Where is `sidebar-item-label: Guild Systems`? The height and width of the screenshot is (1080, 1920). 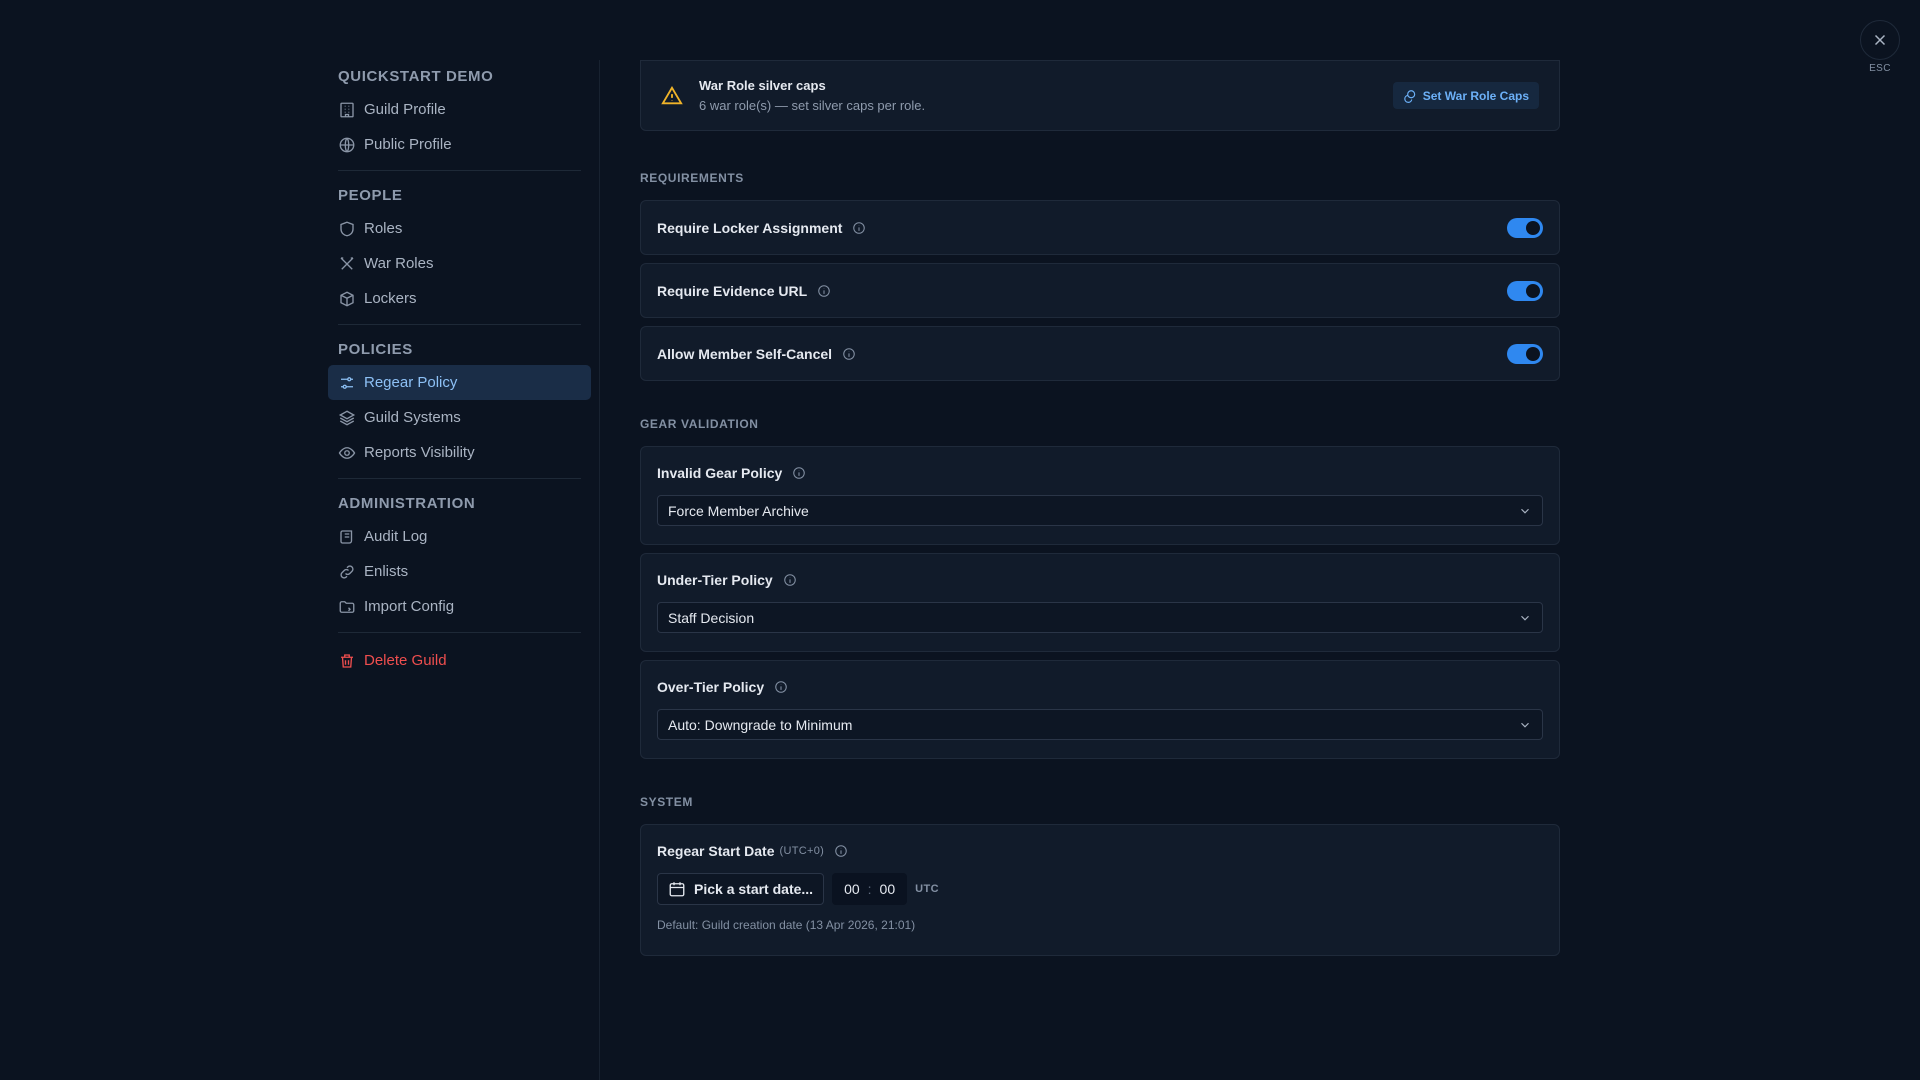
sidebar-item-label: Guild Systems is located at coordinates (412, 417).